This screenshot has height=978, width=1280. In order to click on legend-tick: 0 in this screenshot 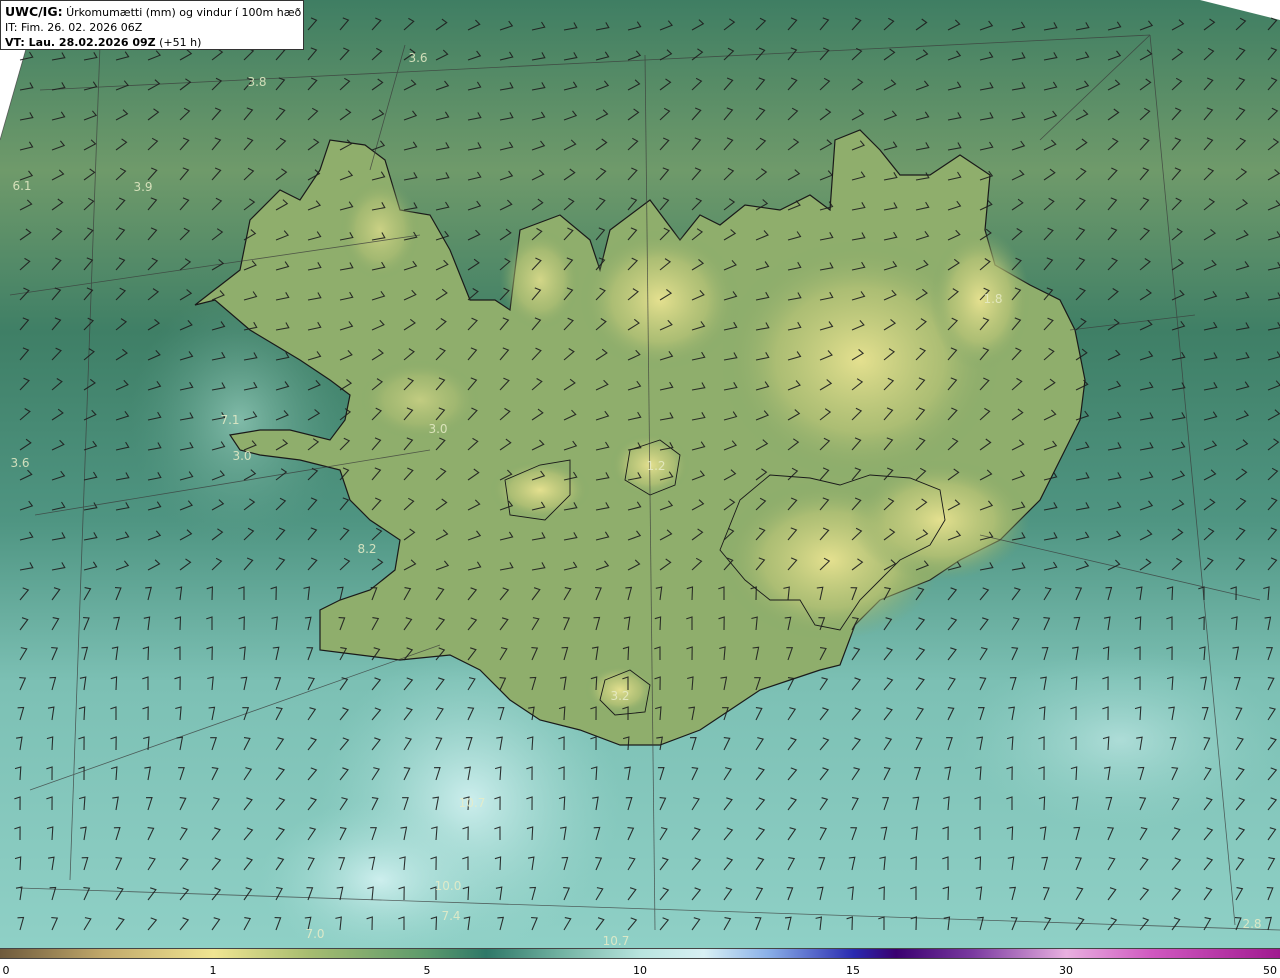, I will do `click(6, 970)`.